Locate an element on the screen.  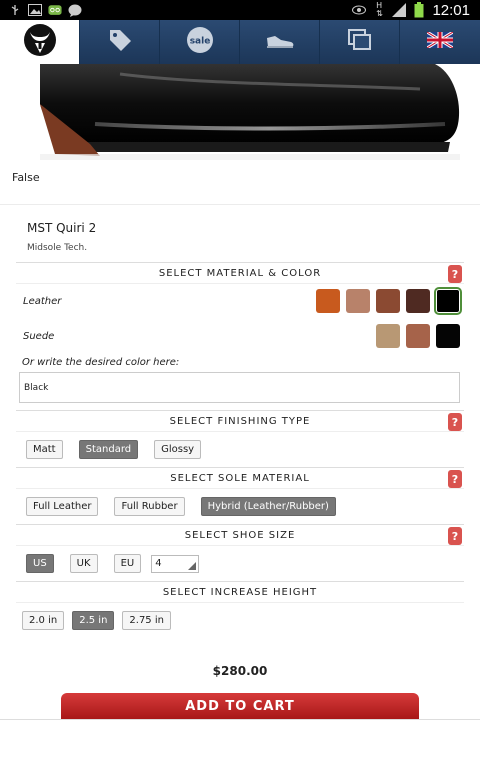
nav-shoes is located at coordinates (280, 42).